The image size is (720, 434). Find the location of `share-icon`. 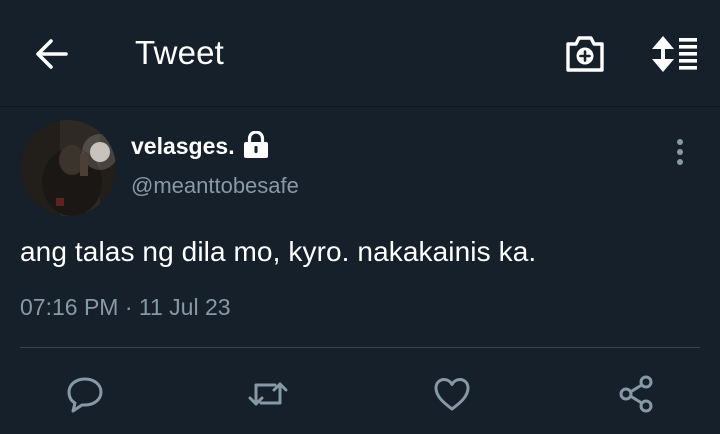

share-icon is located at coordinates (636, 394).